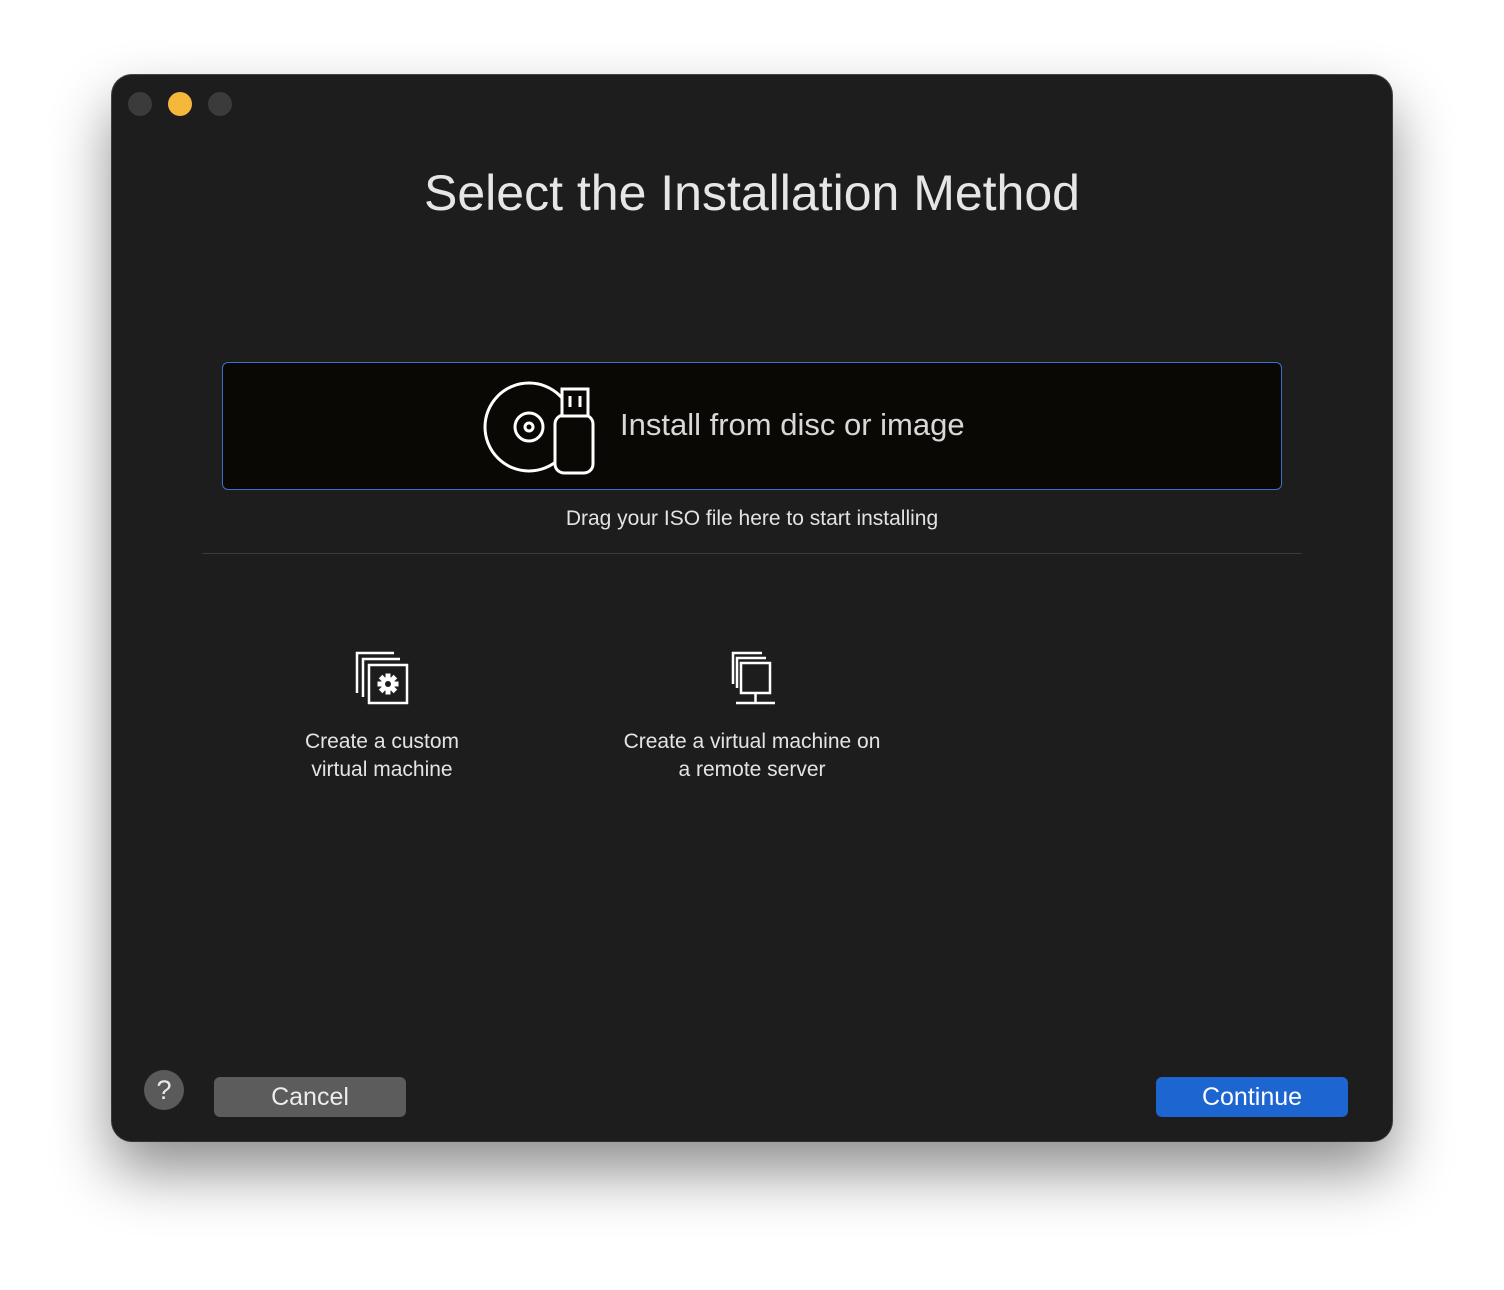 The image size is (1504, 1290). What do you see at coordinates (382, 755) in the screenshot?
I see `create-custom-vm-label: Create a custom virtual machine` at bounding box center [382, 755].